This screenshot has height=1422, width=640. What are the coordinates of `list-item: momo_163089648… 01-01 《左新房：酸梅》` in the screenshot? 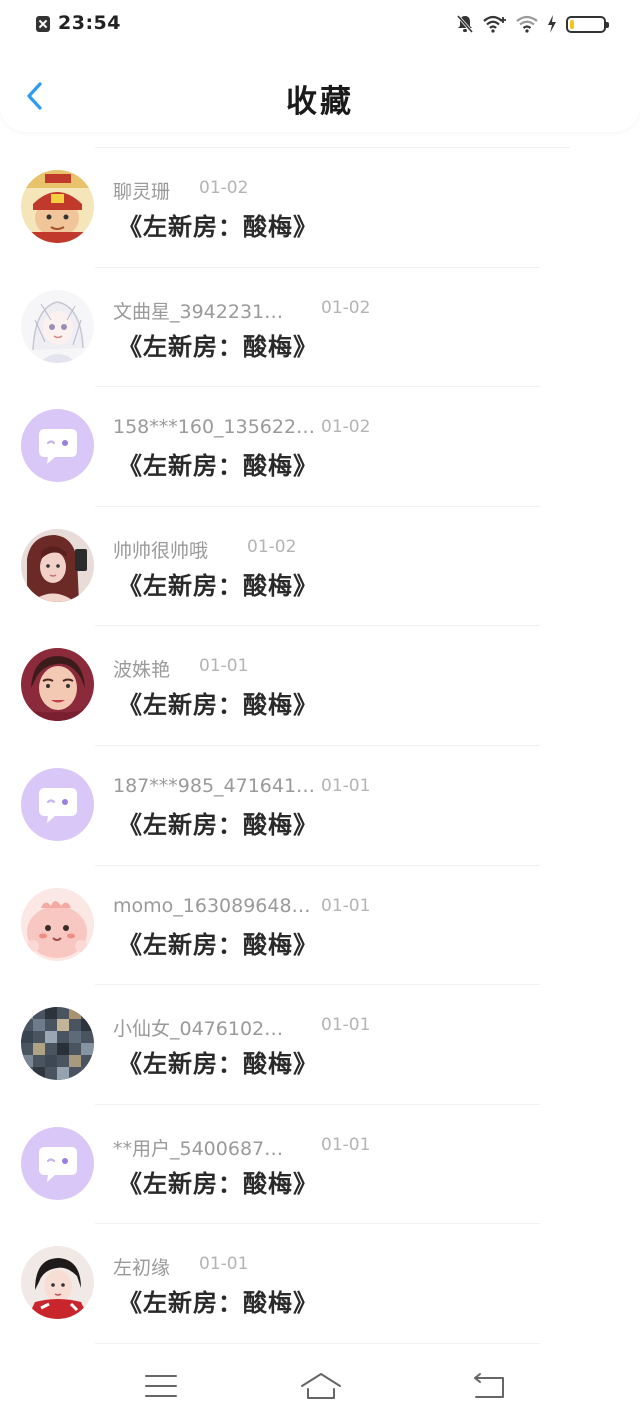 It's located at (320, 926).